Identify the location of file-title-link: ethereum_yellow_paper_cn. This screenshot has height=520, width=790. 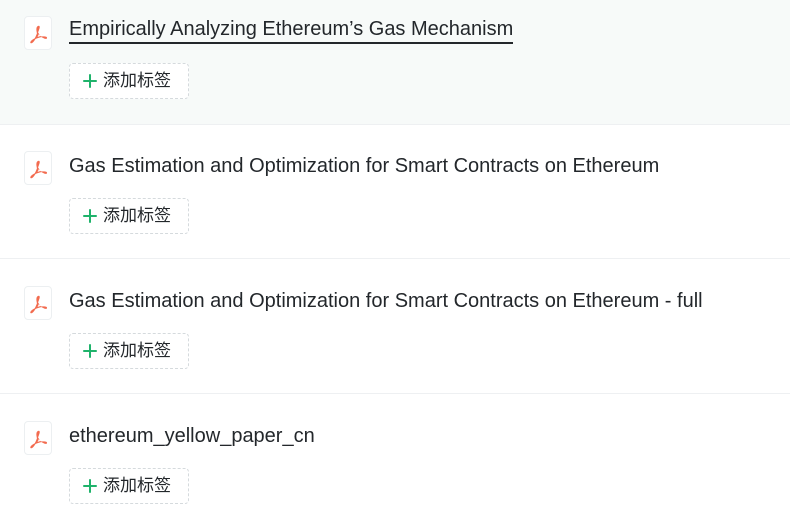
(192, 436).